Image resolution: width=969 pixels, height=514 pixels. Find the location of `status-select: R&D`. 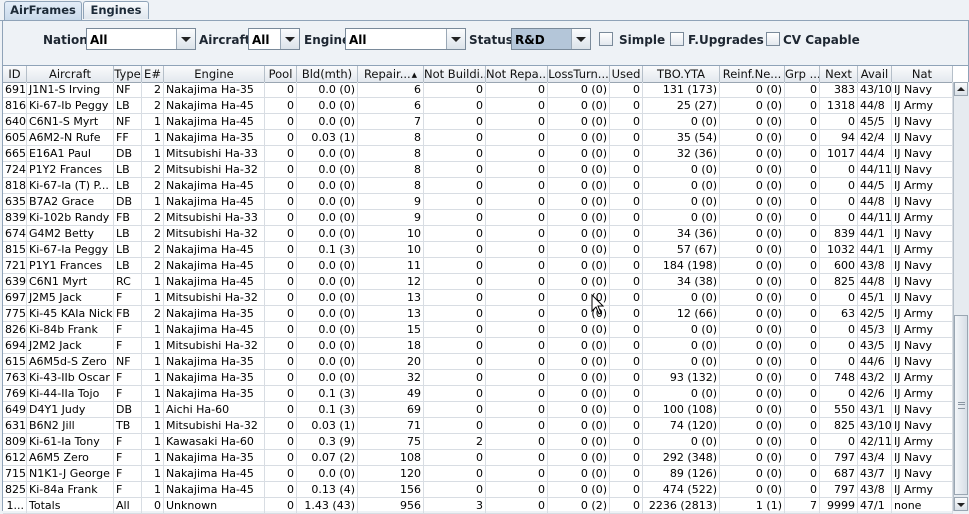

status-select: R&D is located at coordinates (551, 39).